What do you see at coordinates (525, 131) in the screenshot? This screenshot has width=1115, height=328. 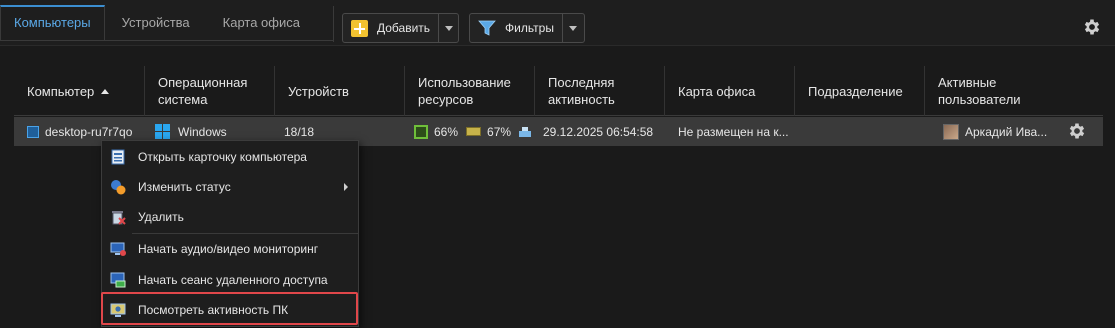 I see `disk-icon` at bounding box center [525, 131].